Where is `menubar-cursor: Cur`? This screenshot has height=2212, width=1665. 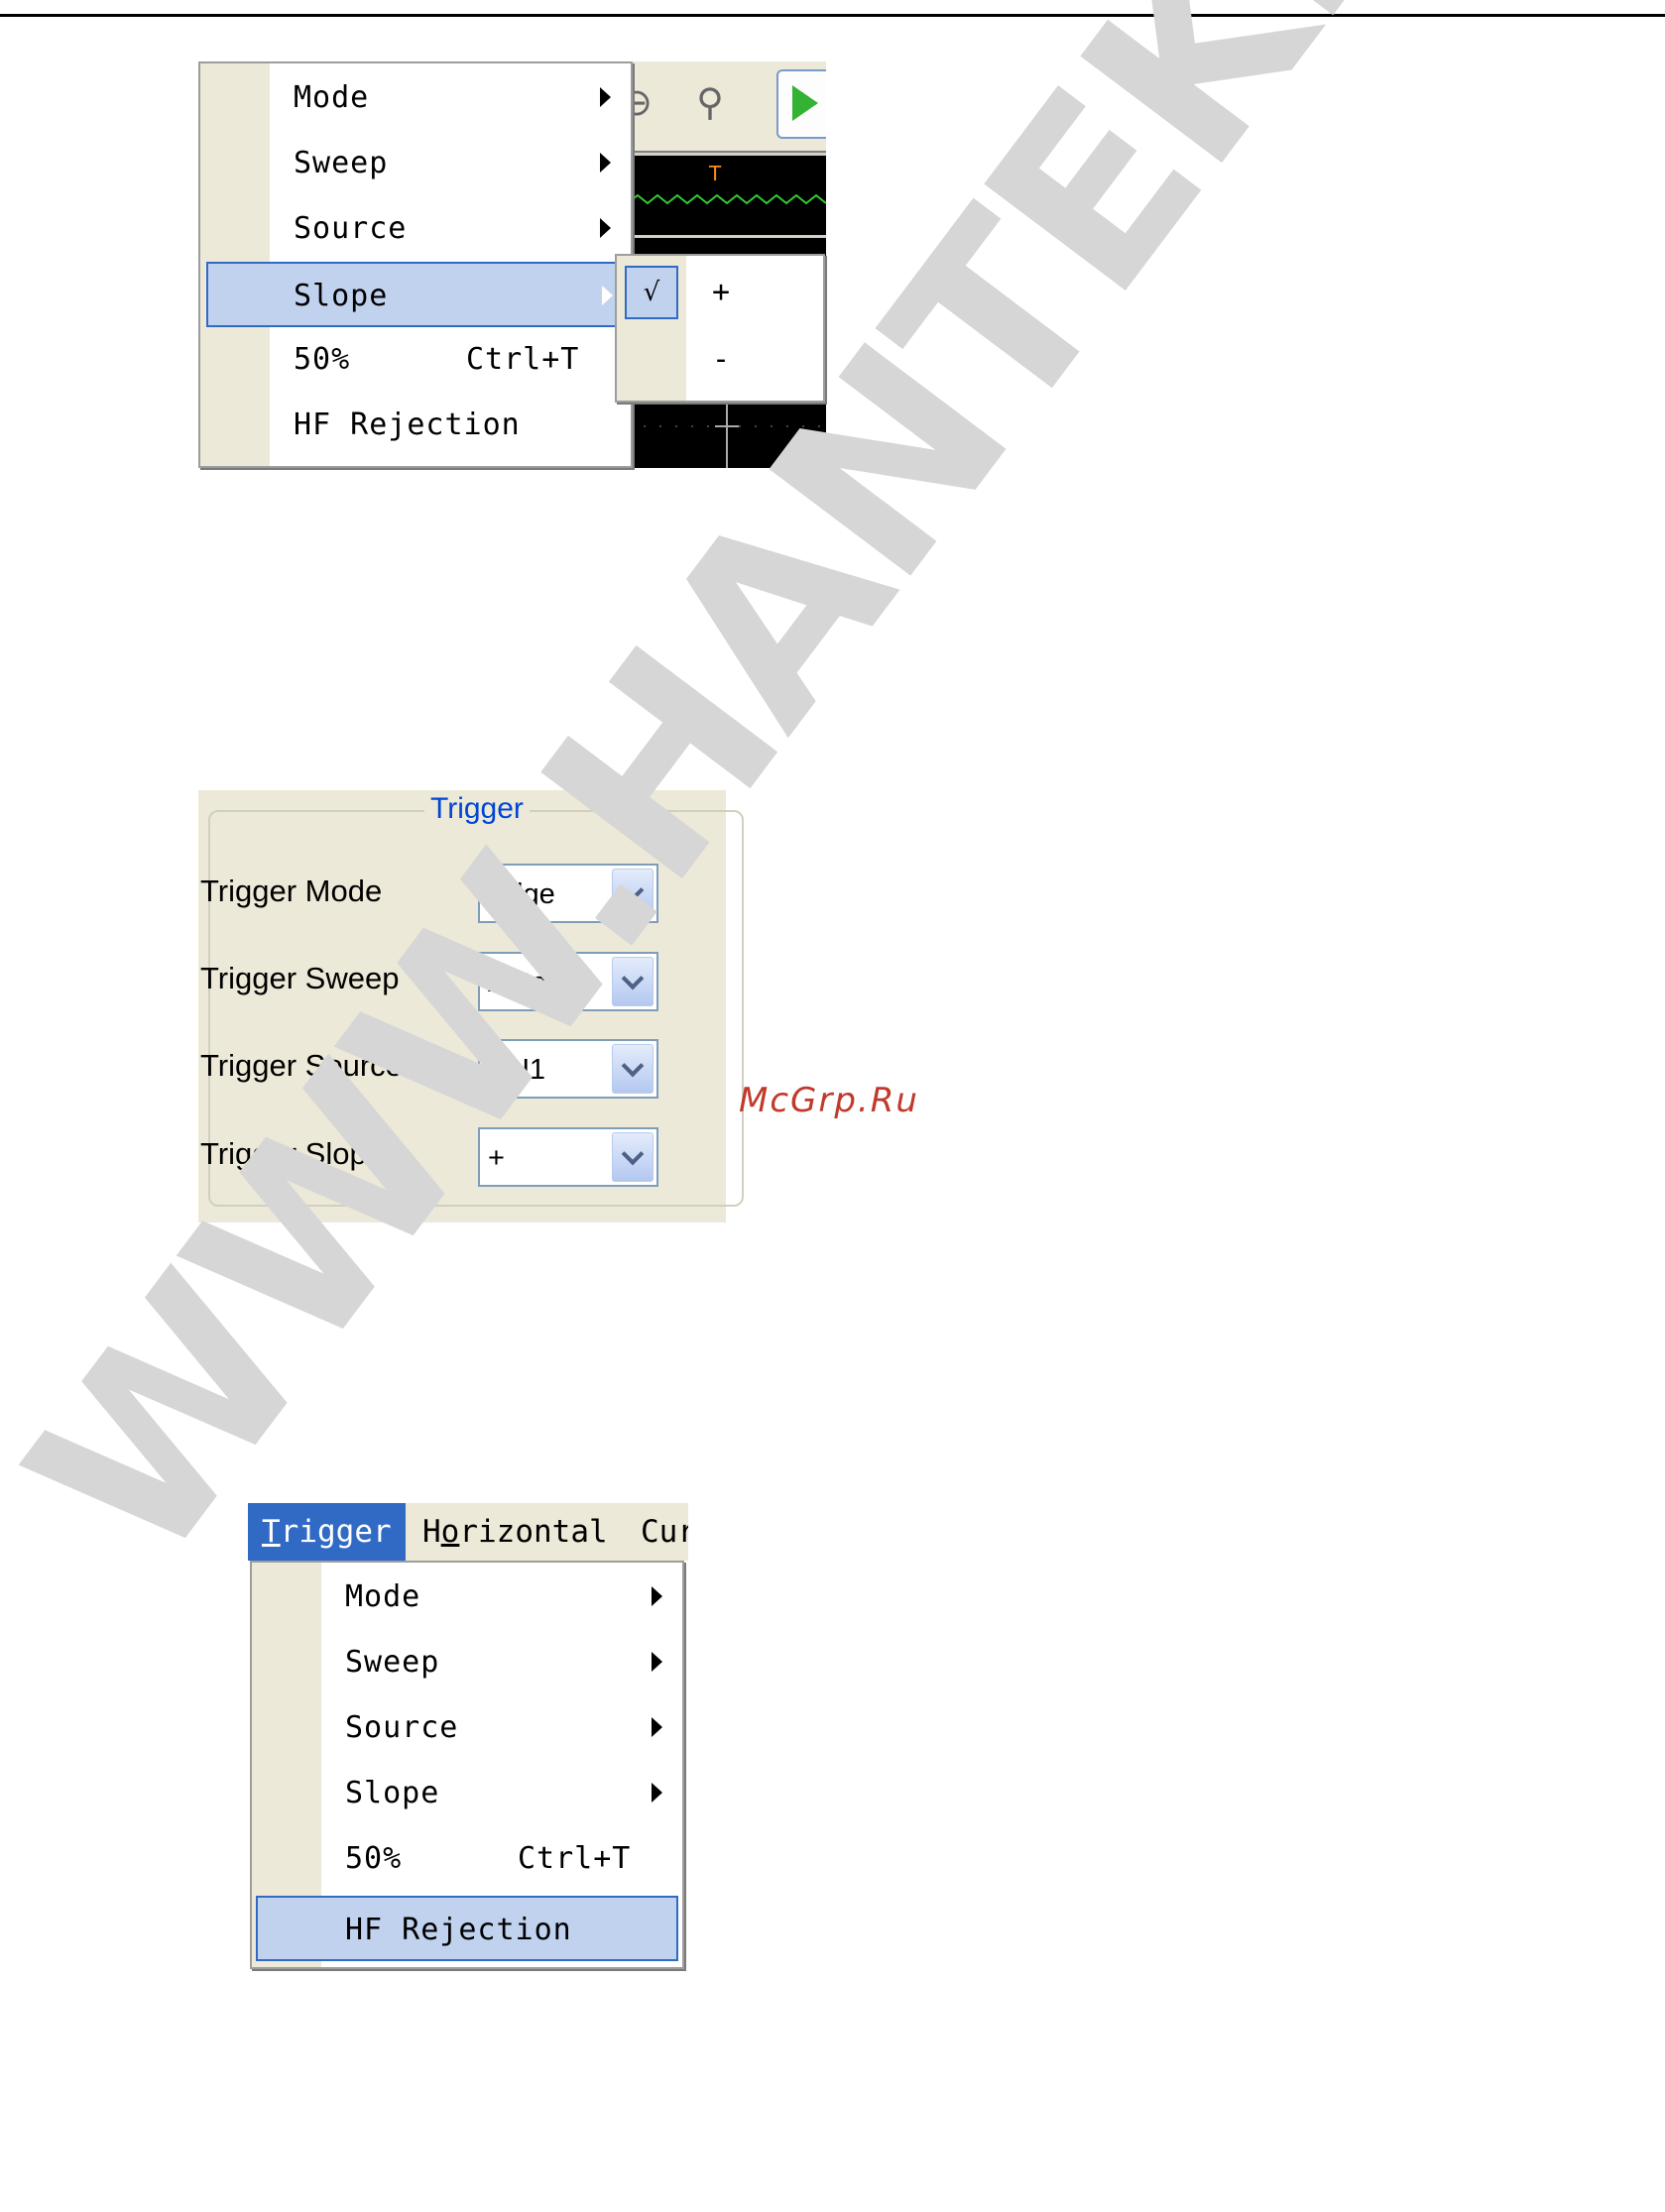
menubar-cursor: Cur is located at coordinates (657, 1532).